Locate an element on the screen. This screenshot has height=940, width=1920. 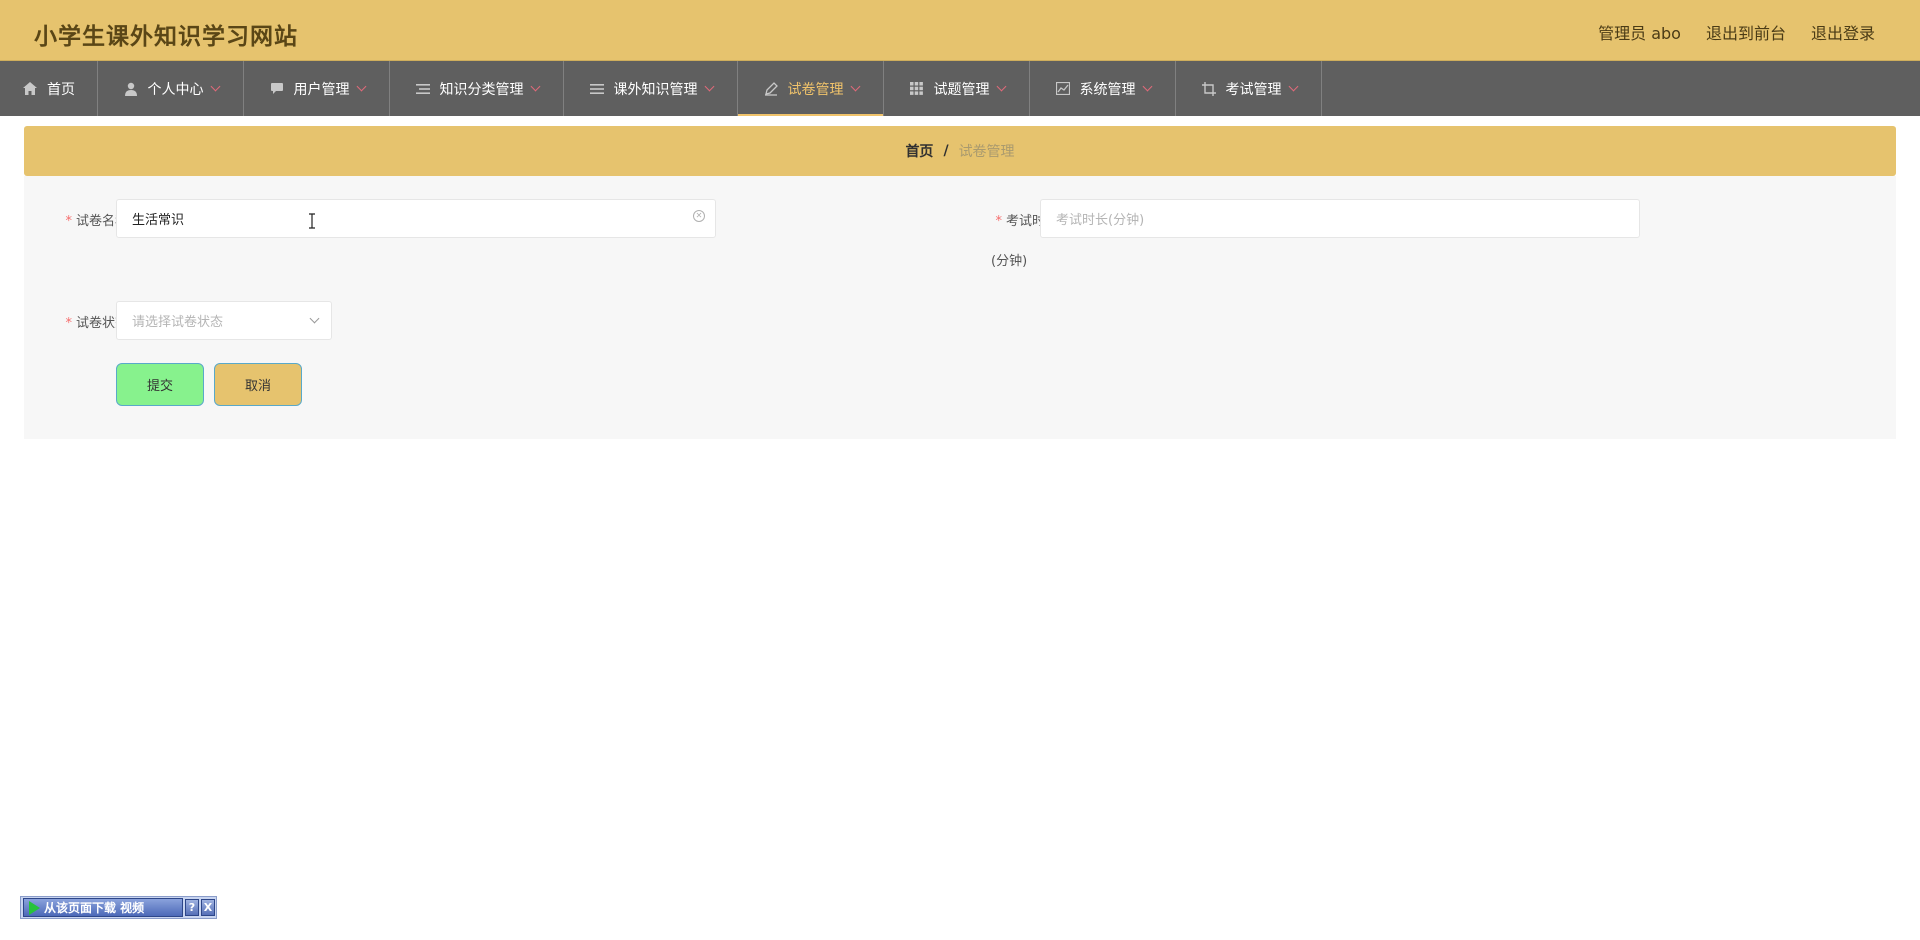
chat-icon is located at coordinates (277, 89).